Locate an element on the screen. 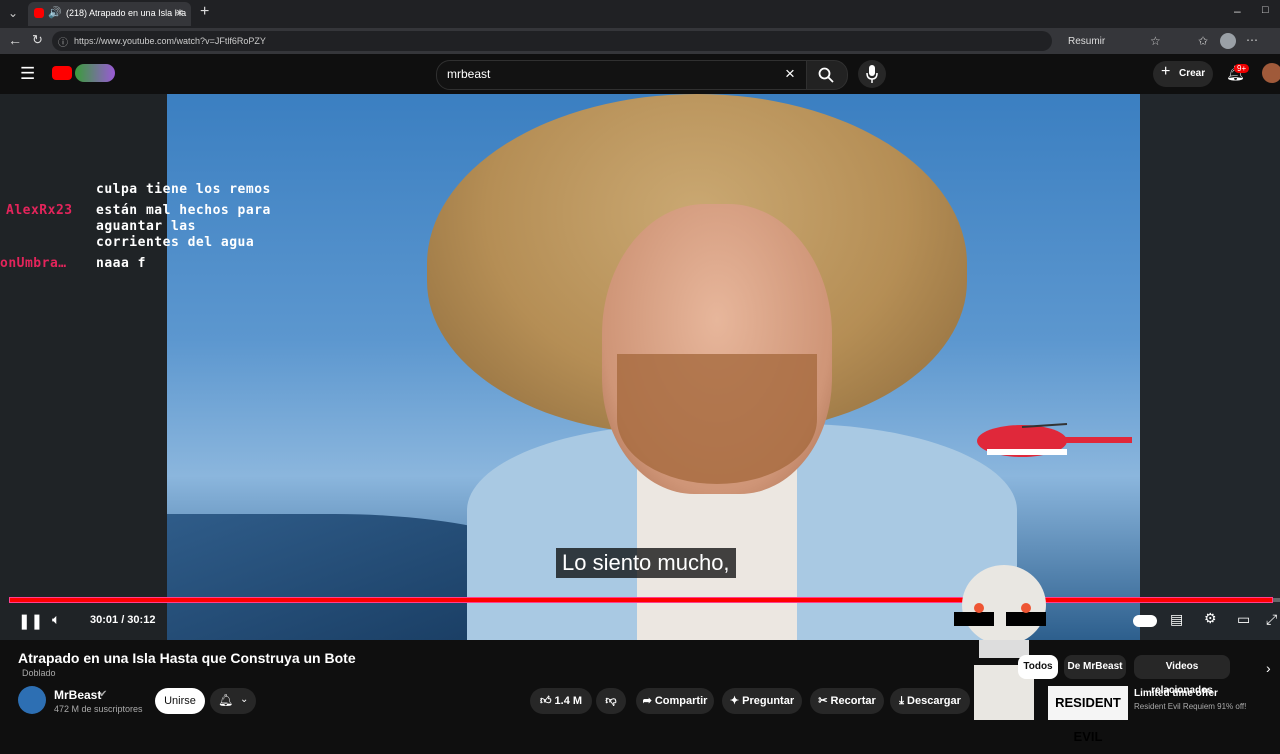  create-label: Crear is located at coordinates (1192, 73).